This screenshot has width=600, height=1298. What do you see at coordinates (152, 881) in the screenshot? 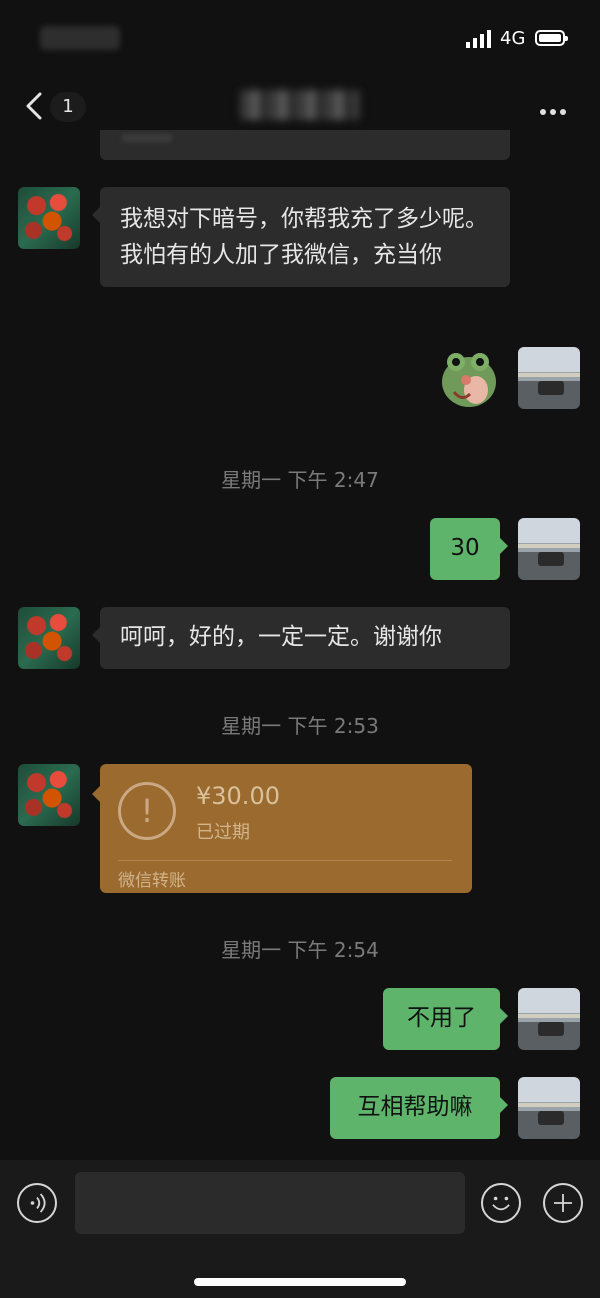
I see `transfer-label: 微信转账` at bounding box center [152, 881].